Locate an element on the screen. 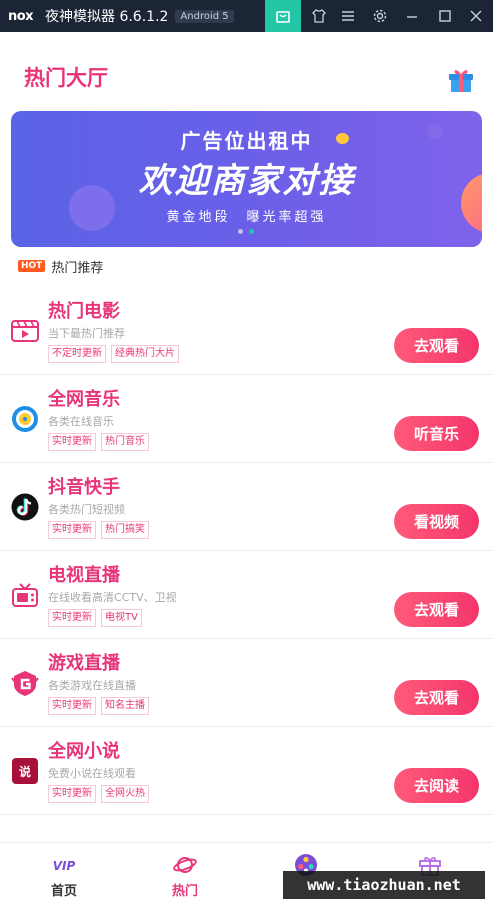 The width and height of the screenshot is (493, 905). app-header: 热门大厅 is located at coordinates (246, 70).